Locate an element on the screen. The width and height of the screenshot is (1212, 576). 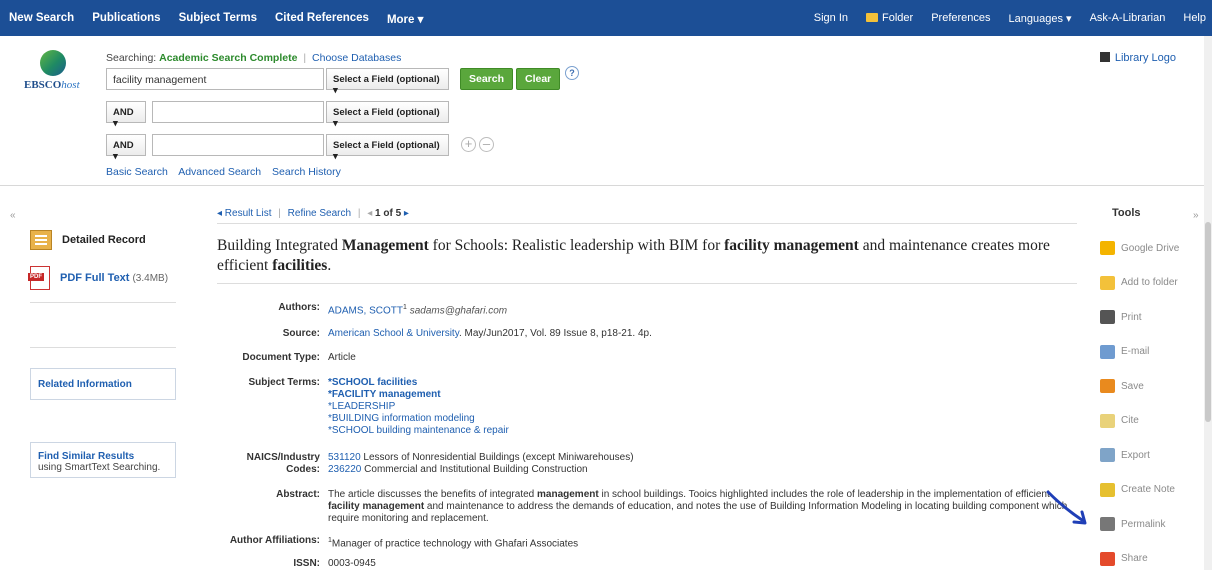
remove-row-icon: – is located at coordinates (486, 144).